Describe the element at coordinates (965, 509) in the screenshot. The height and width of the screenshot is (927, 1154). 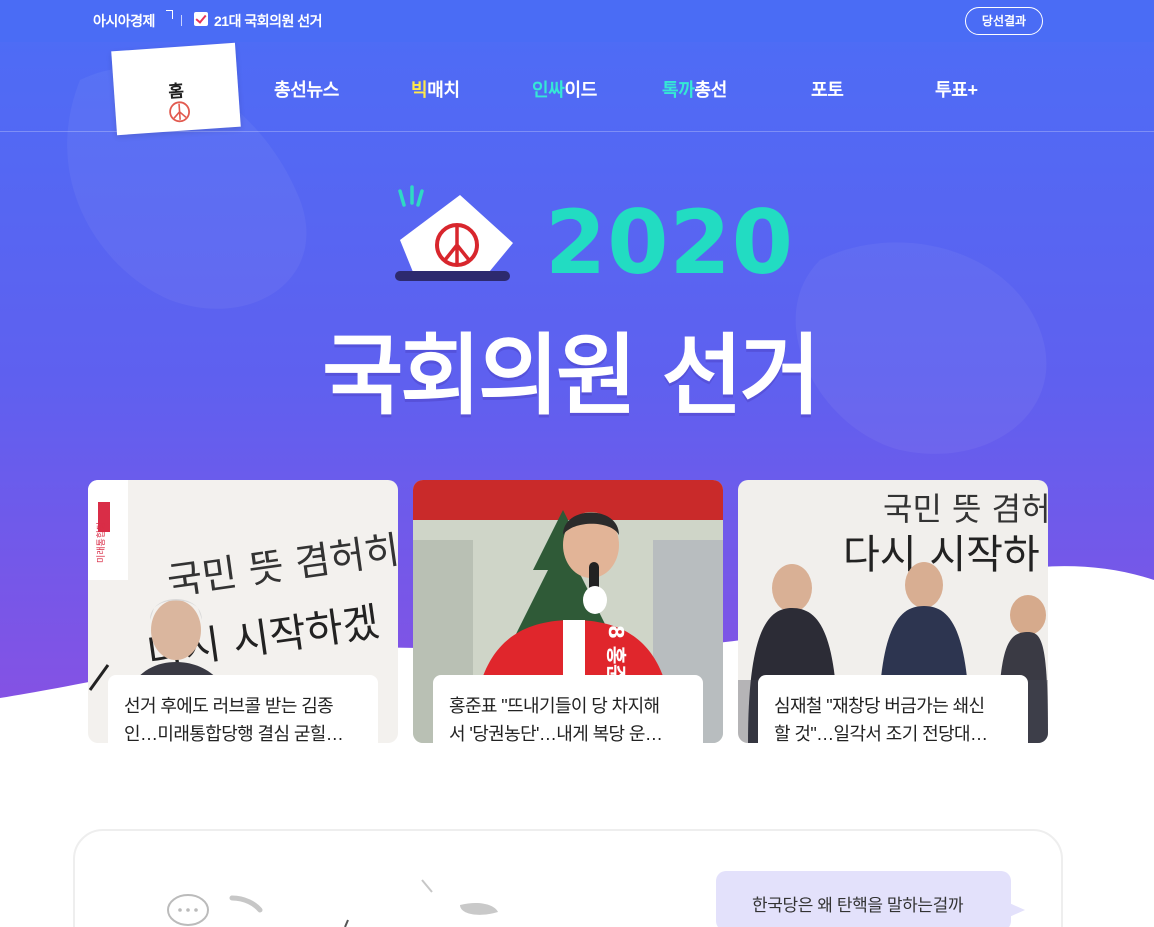
I see `sign-text-1: 국민 뜻 겸허` at that location.